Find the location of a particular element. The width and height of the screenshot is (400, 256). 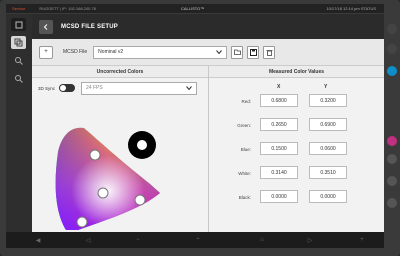

color-wheel-icon is located at coordinates (392, 141).